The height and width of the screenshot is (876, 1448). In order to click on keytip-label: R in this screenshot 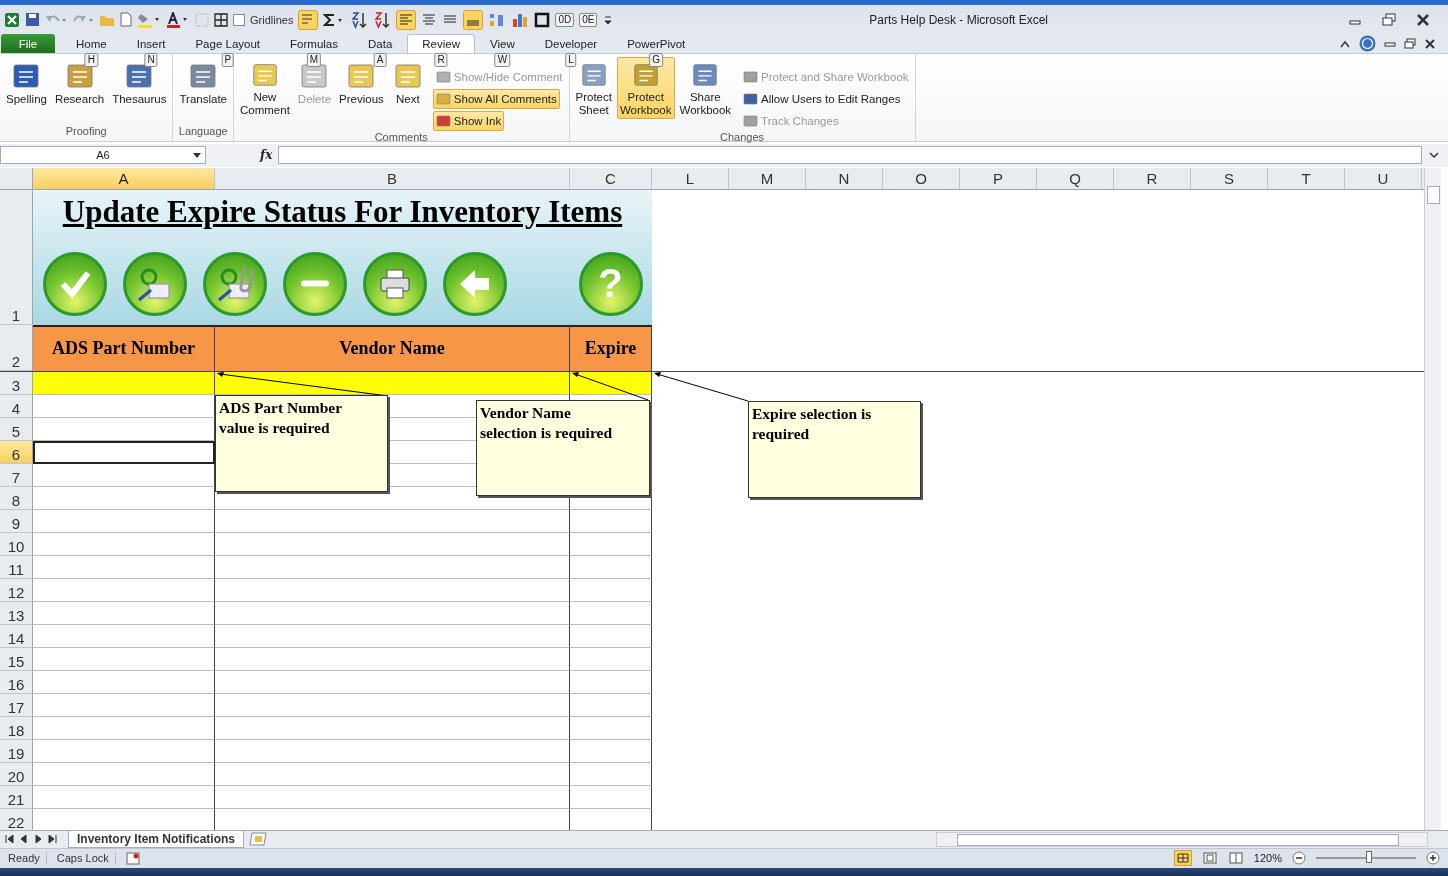, I will do `click(441, 60)`.